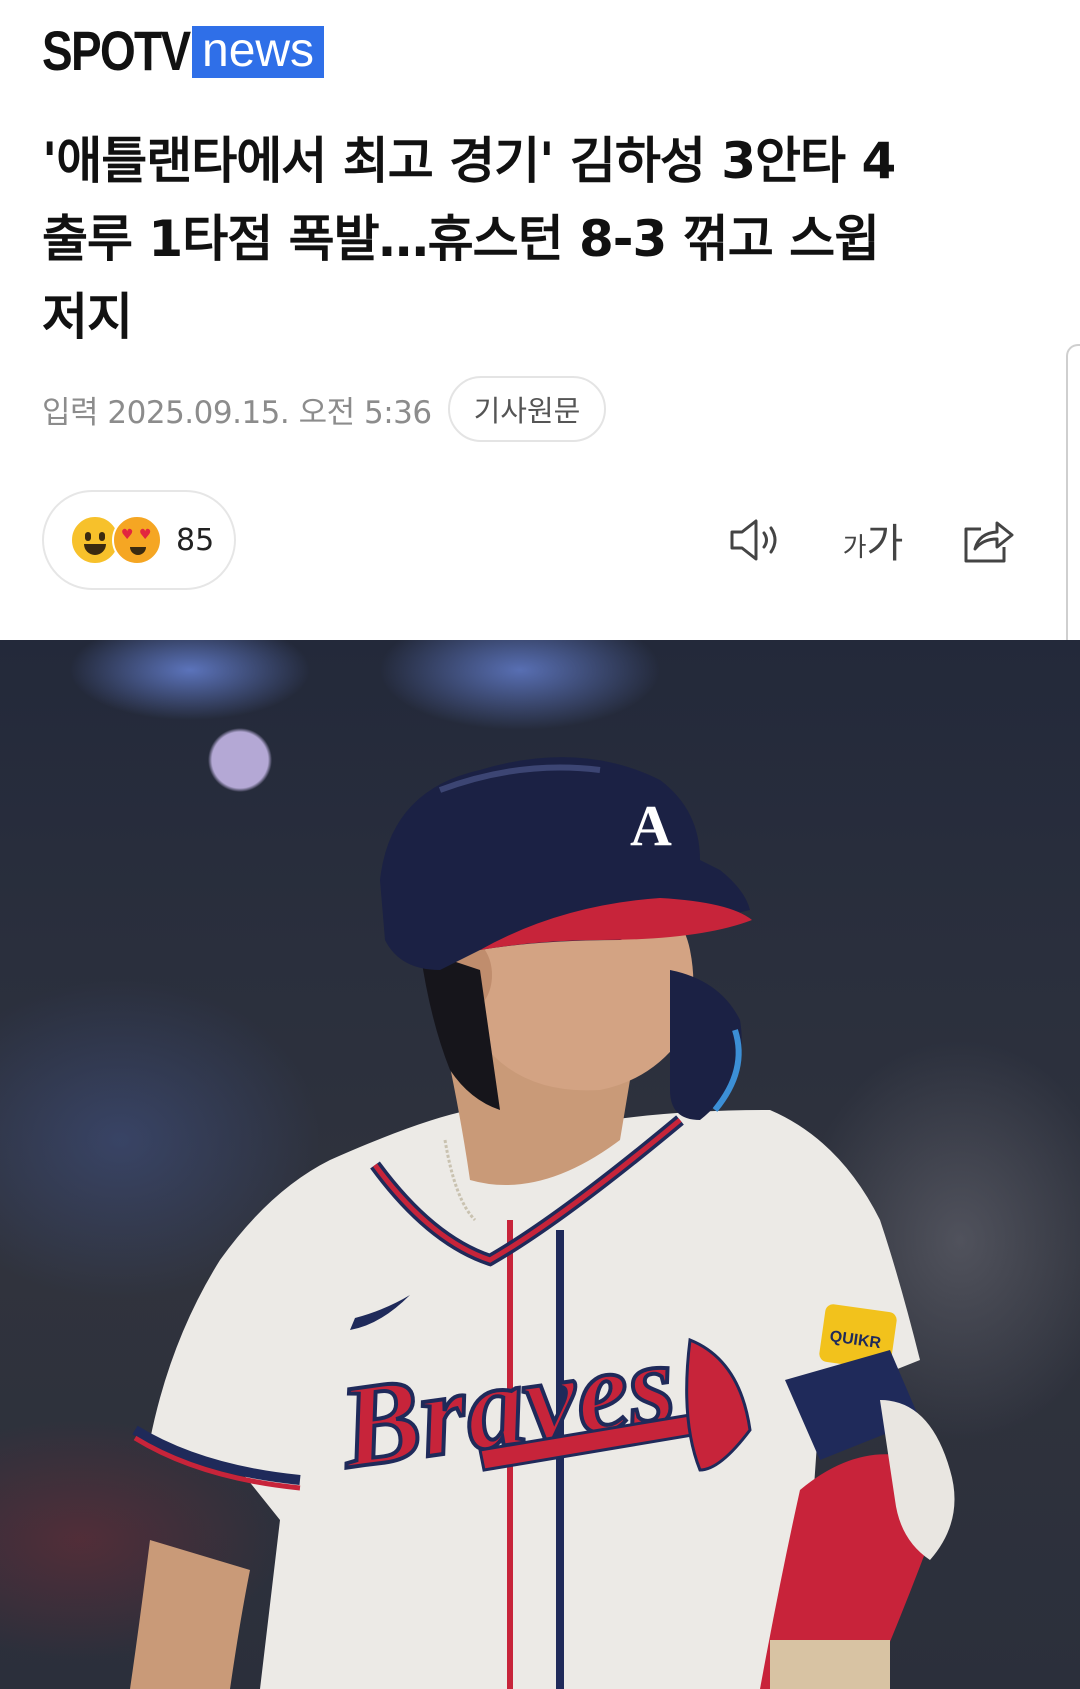 Image resolution: width=1080 pixels, height=1689 pixels. What do you see at coordinates (195, 540) in the screenshot?
I see `reaction-count: 85` at bounding box center [195, 540].